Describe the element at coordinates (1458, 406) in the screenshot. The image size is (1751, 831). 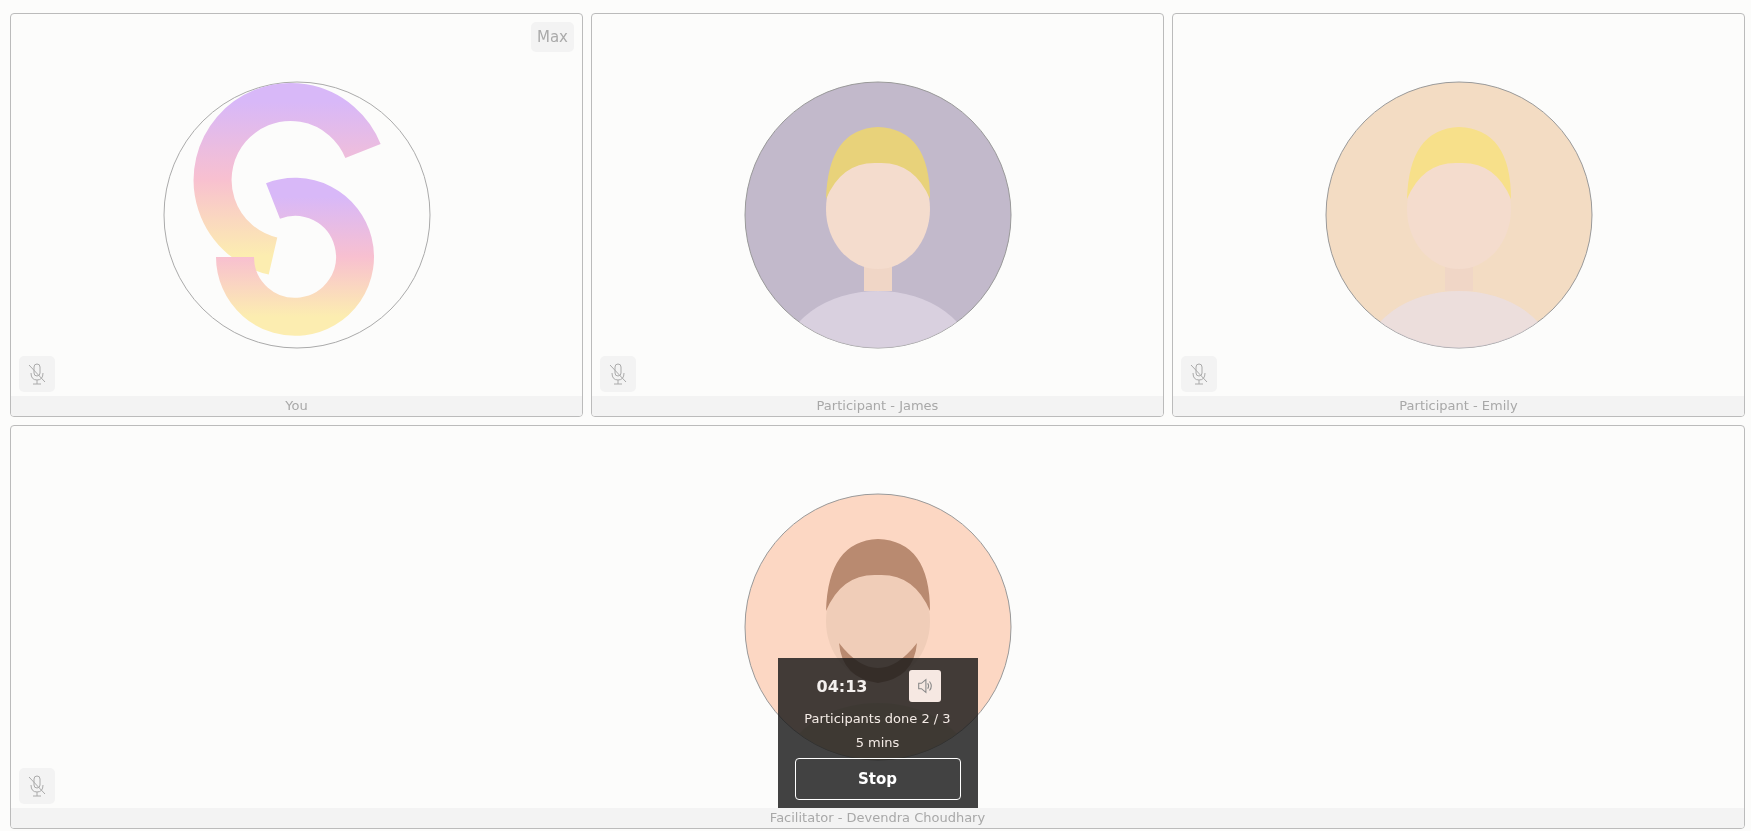
I see `participant-name: Participant - Emily` at that location.